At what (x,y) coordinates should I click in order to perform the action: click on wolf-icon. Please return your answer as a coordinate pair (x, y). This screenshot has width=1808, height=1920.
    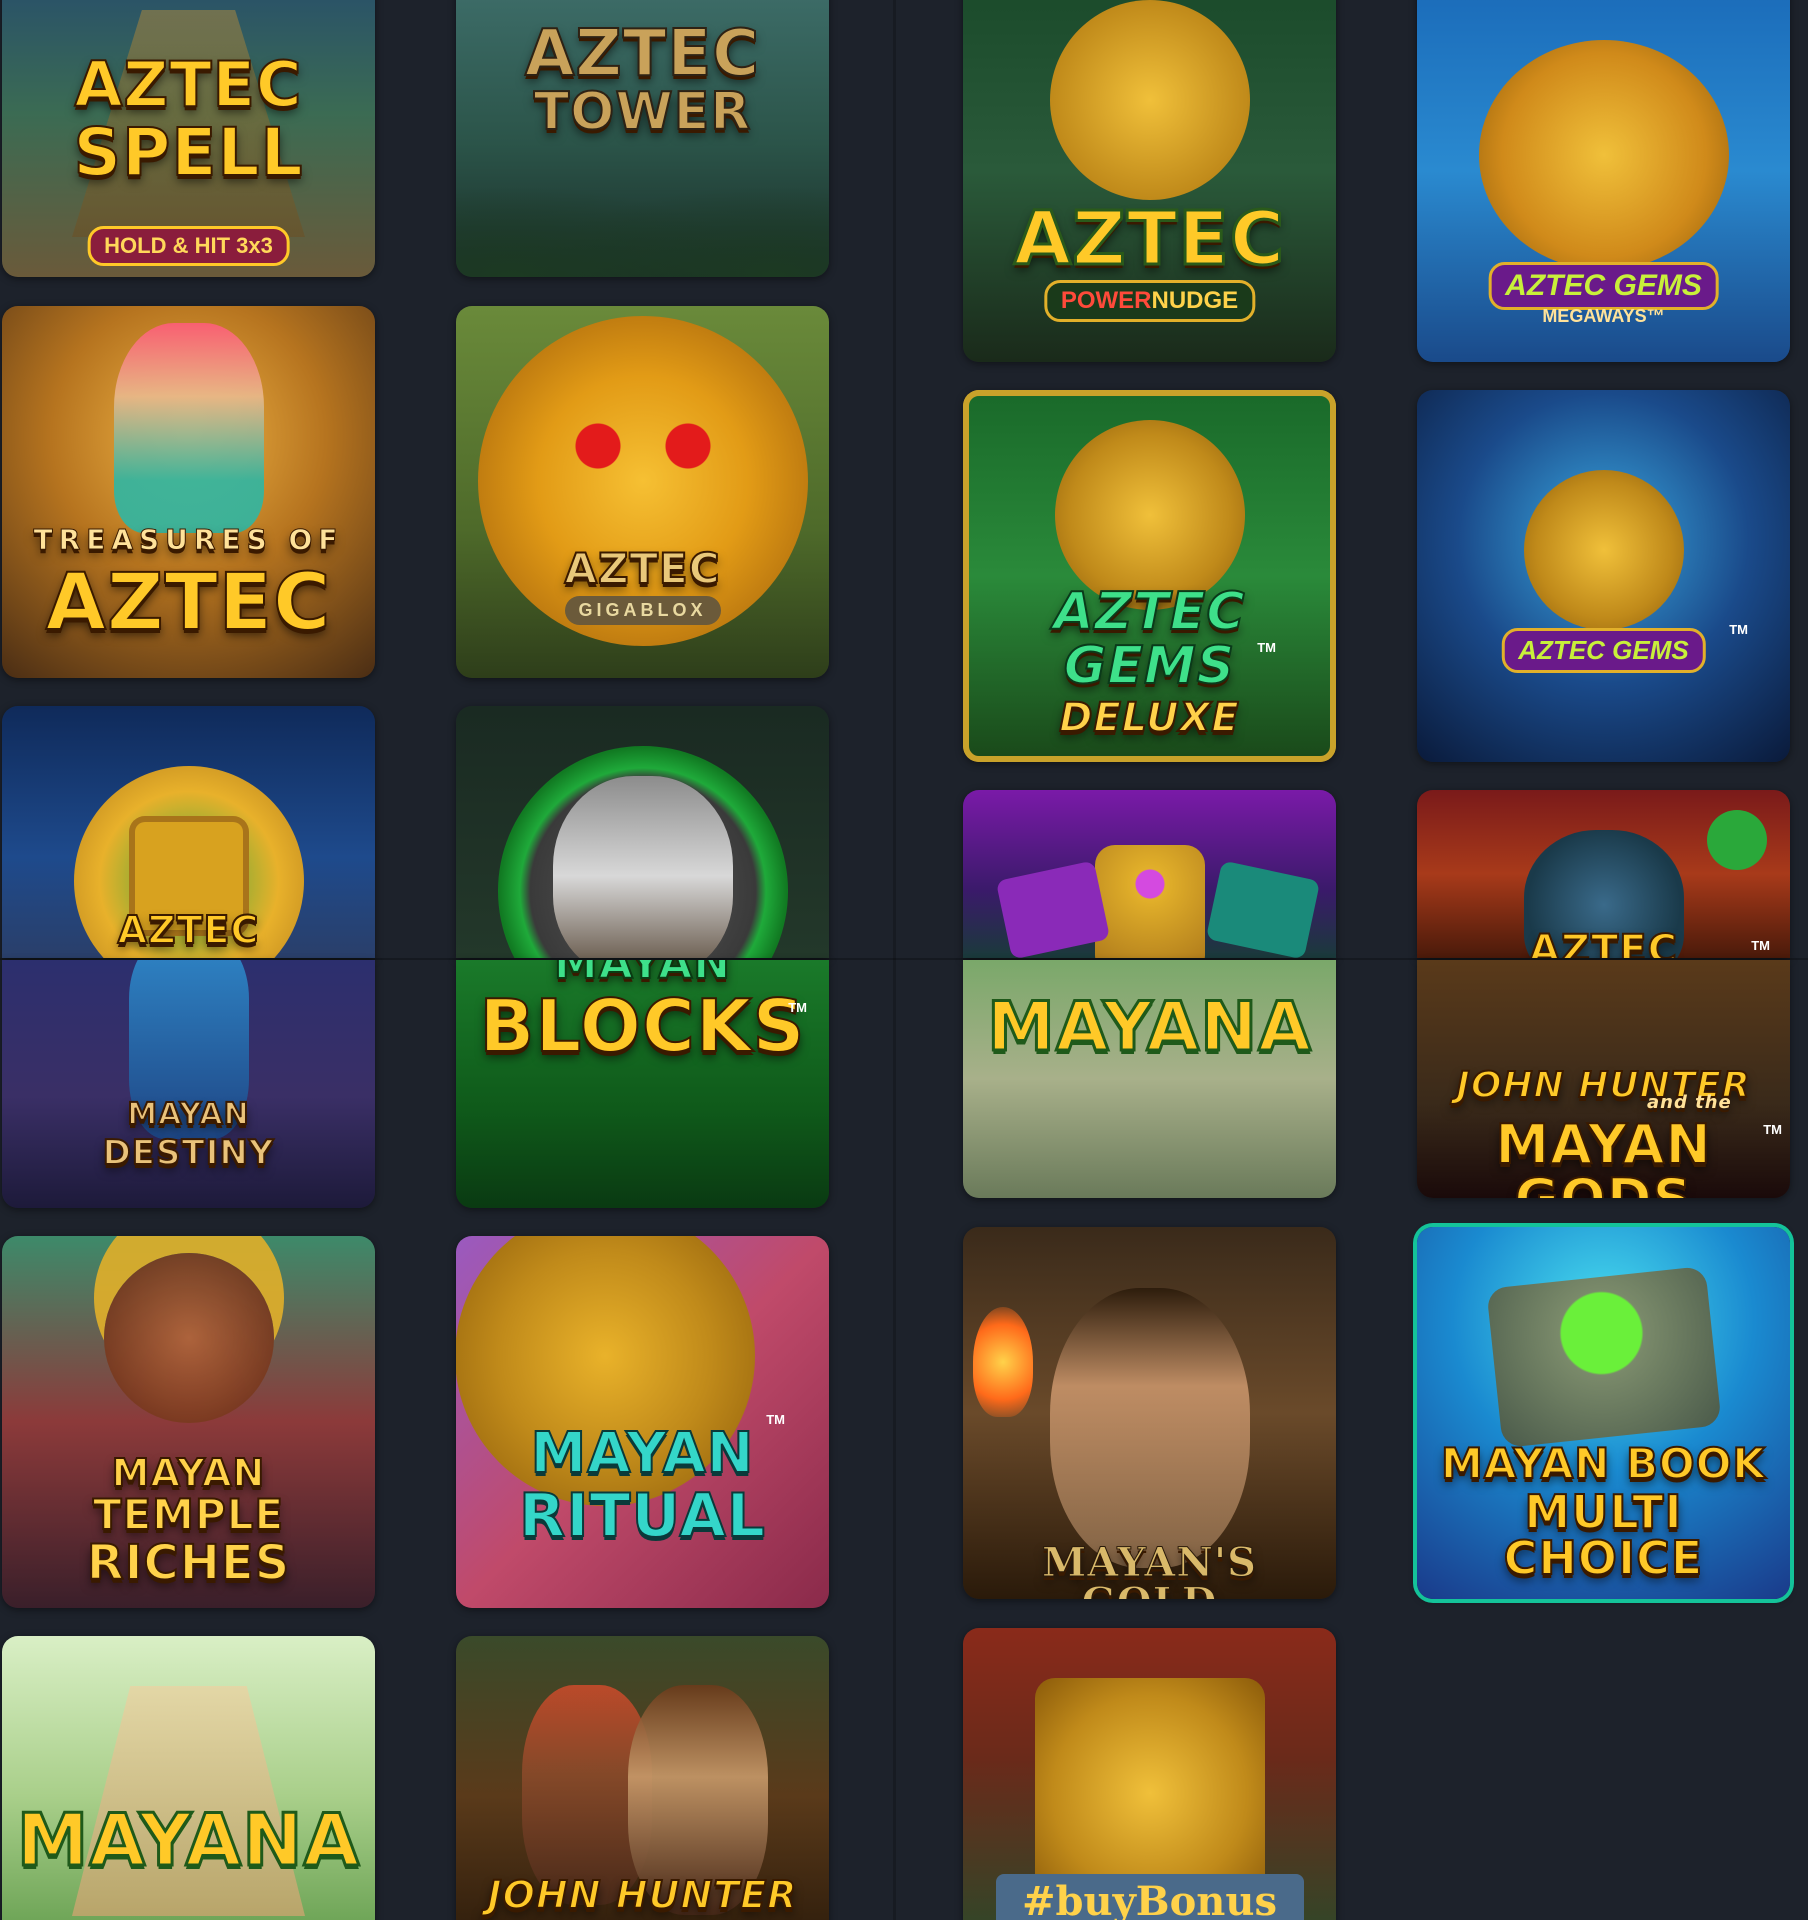
    Looking at the image, I should click on (642, 867).